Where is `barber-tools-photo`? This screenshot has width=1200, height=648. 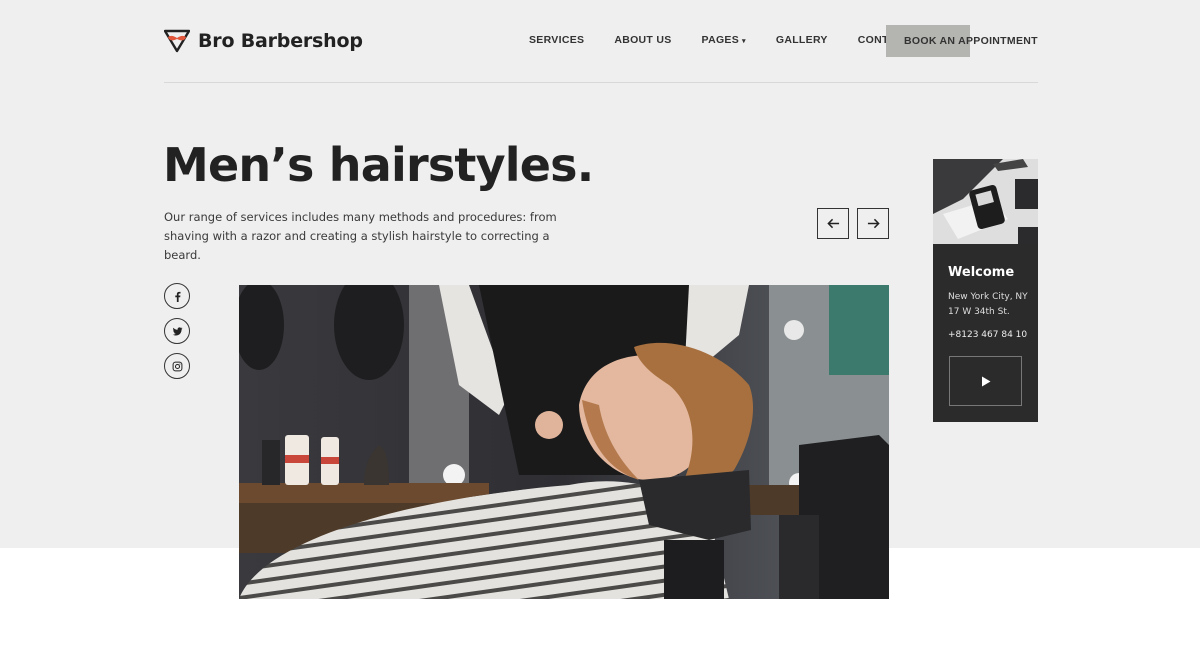 barber-tools-photo is located at coordinates (985, 201).